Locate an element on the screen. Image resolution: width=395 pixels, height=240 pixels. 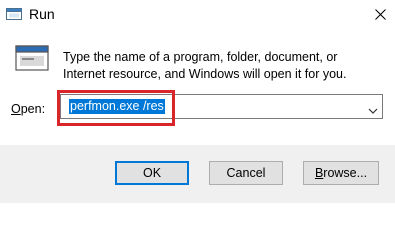
open-combobox: perfmon.exe /res is located at coordinates (221, 106).